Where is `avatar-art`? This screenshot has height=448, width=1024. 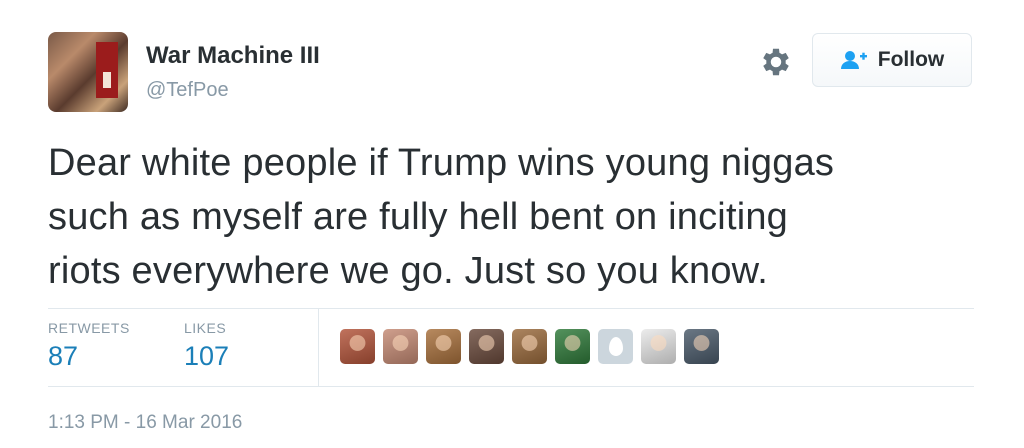 avatar-art is located at coordinates (107, 70).